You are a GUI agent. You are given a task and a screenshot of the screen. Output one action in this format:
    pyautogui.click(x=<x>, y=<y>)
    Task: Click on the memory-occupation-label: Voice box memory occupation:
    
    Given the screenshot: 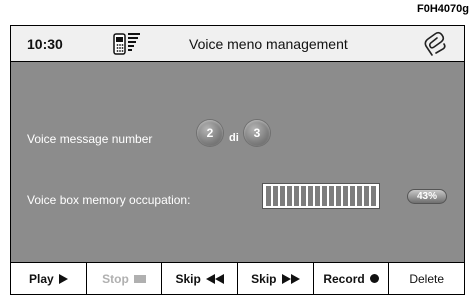 What is the action you would take?
    pyautogui.click(x=109, y=200)
    